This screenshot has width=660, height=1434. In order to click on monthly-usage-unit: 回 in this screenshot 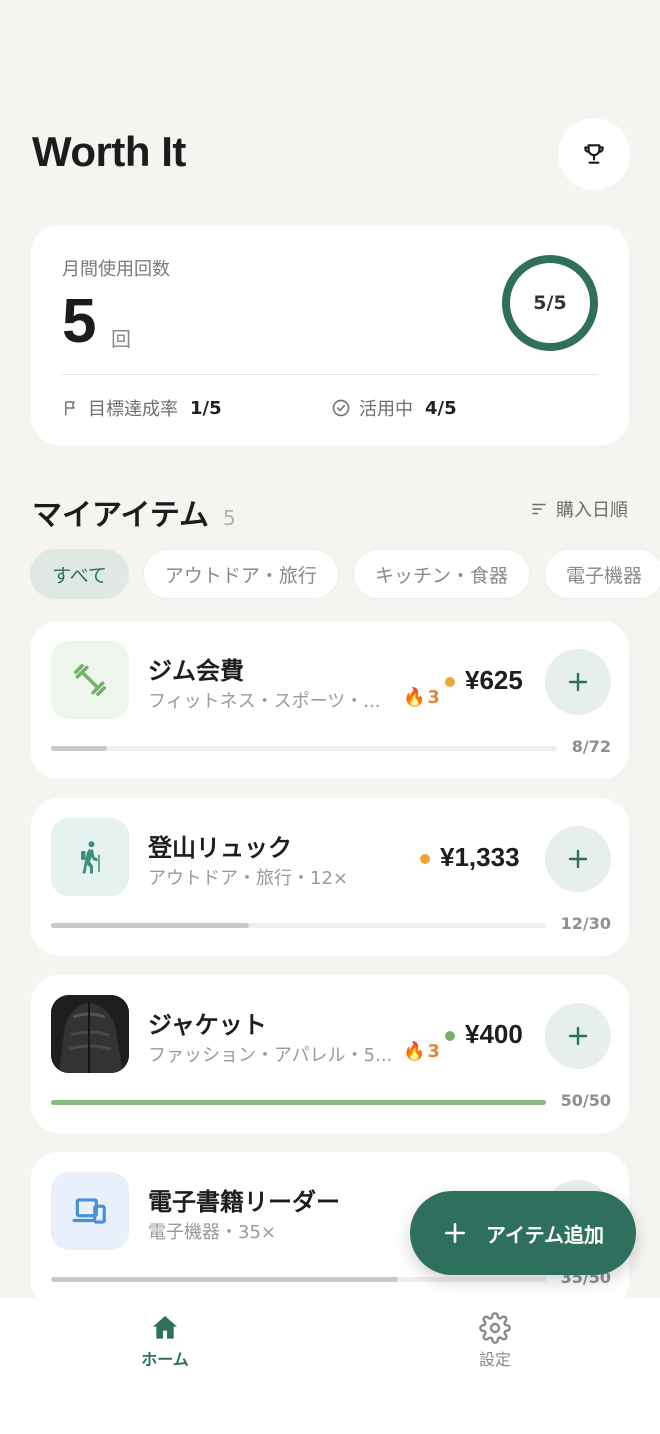, I will do `click(121, 339)`.